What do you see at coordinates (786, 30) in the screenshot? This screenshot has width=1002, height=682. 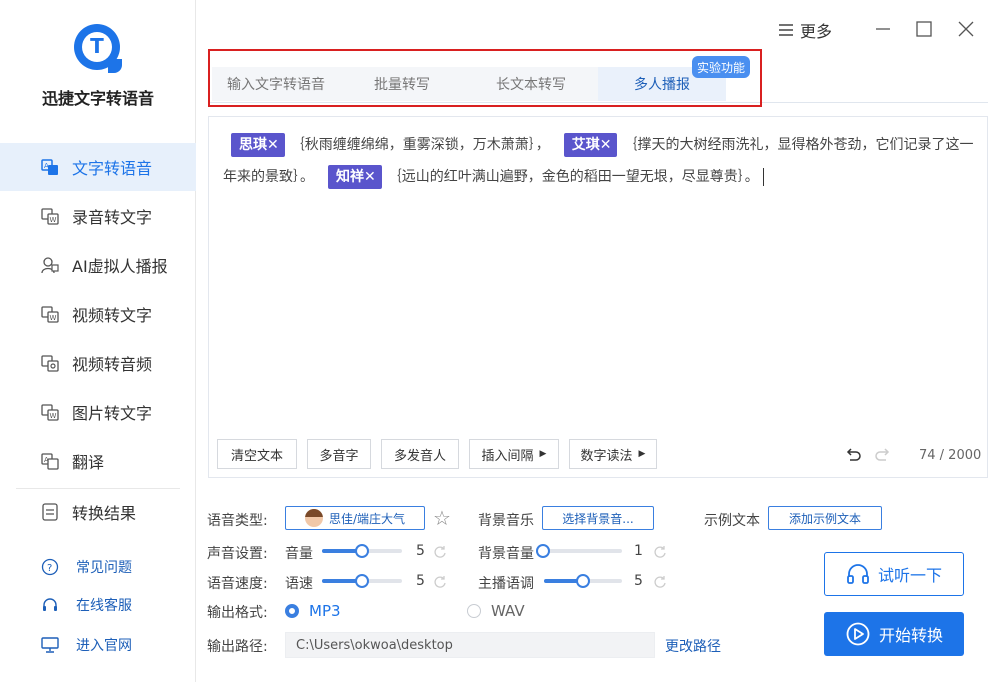 I see `menu-icon` at bounding box center [786, 30].